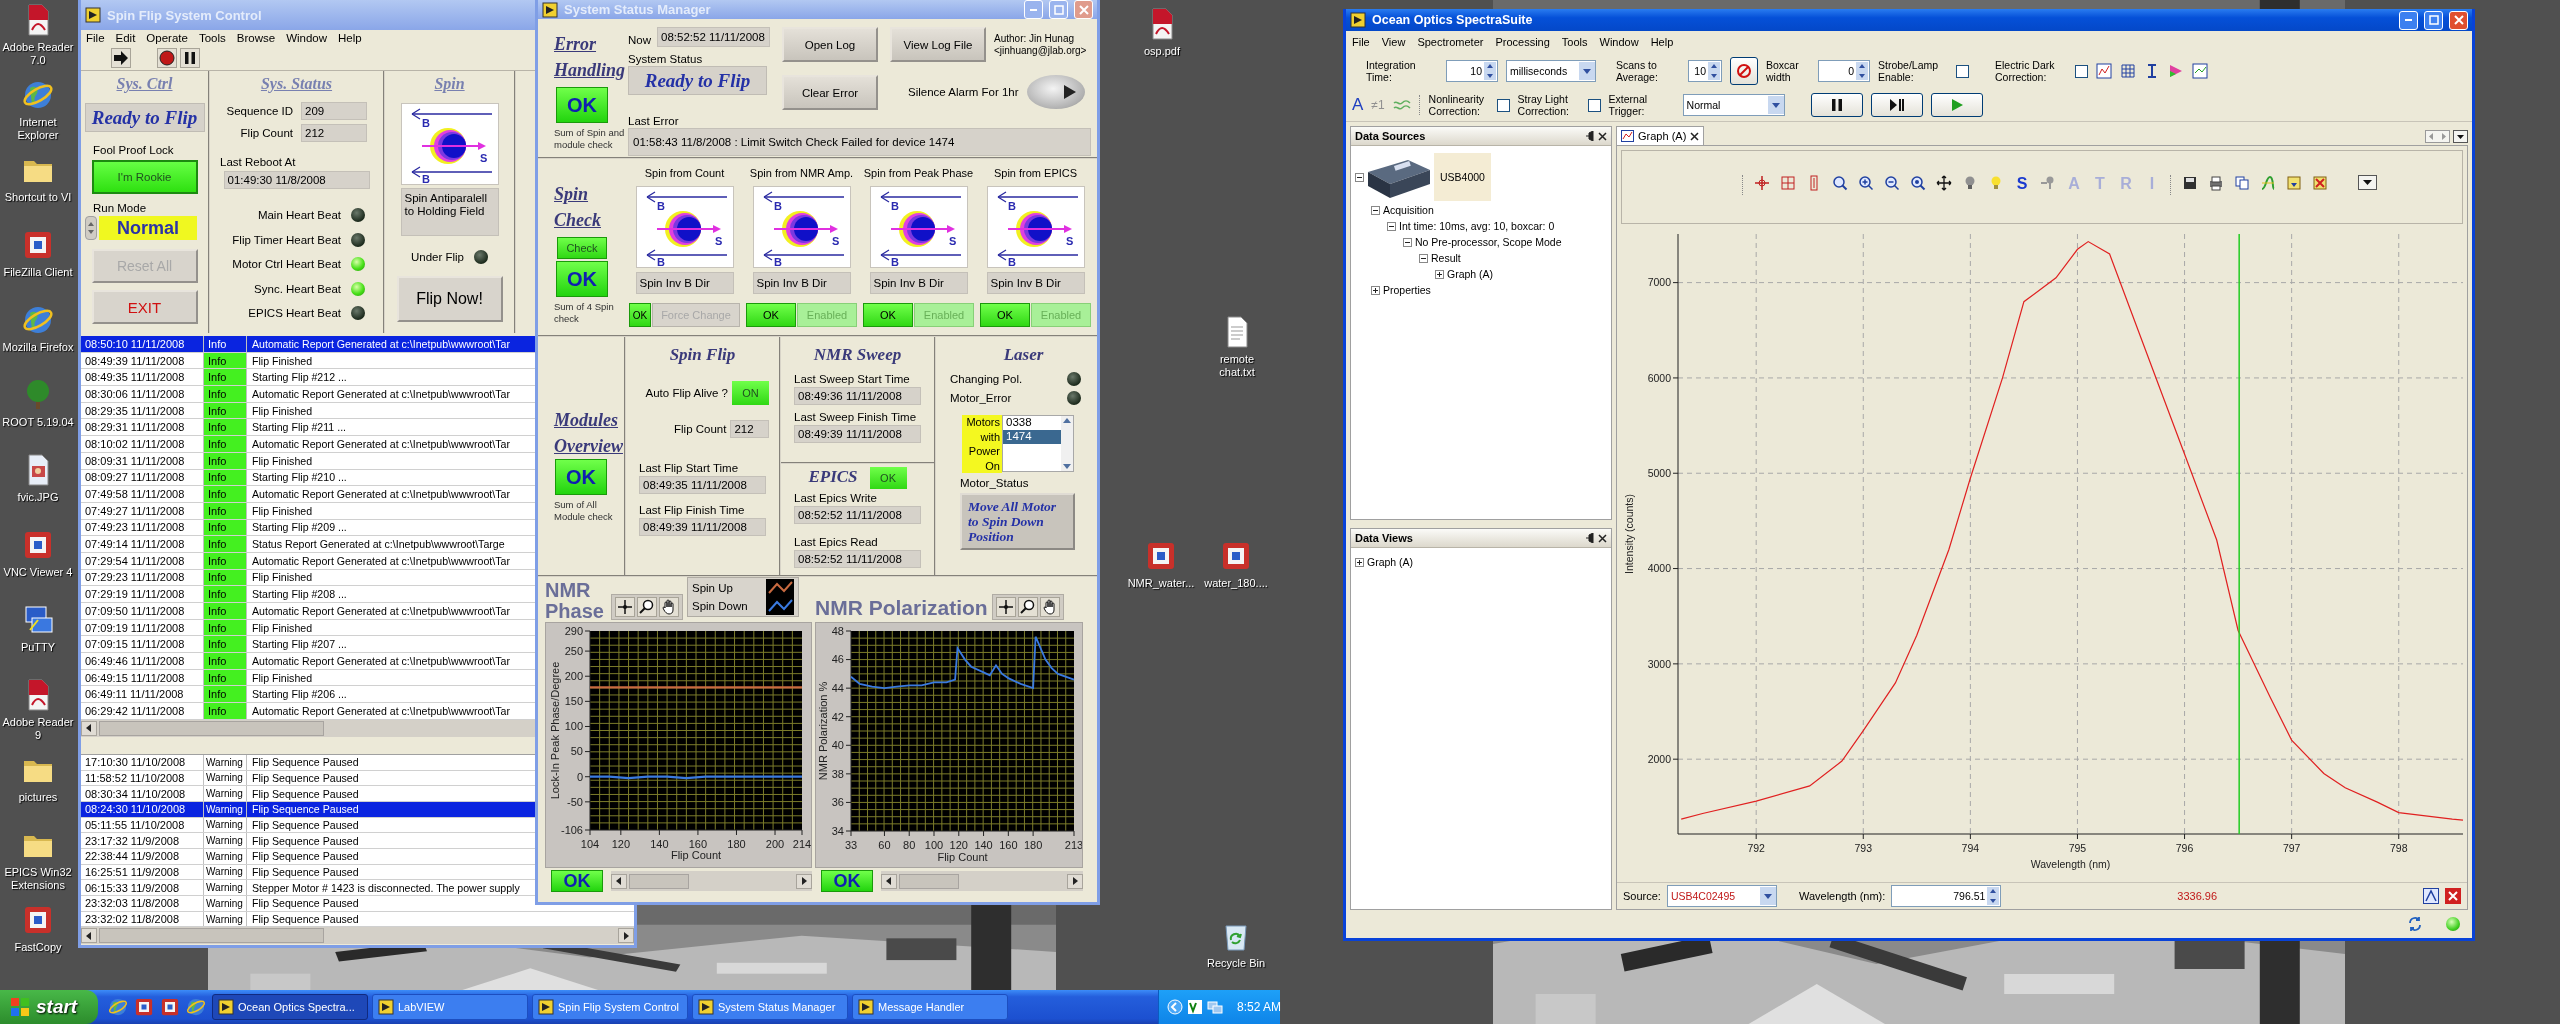 The width and height of the screenshot is (2560, 1024). Describe the element at coordinates (2415, 924) in the screenshot. I see `refresh-icon` at that location.